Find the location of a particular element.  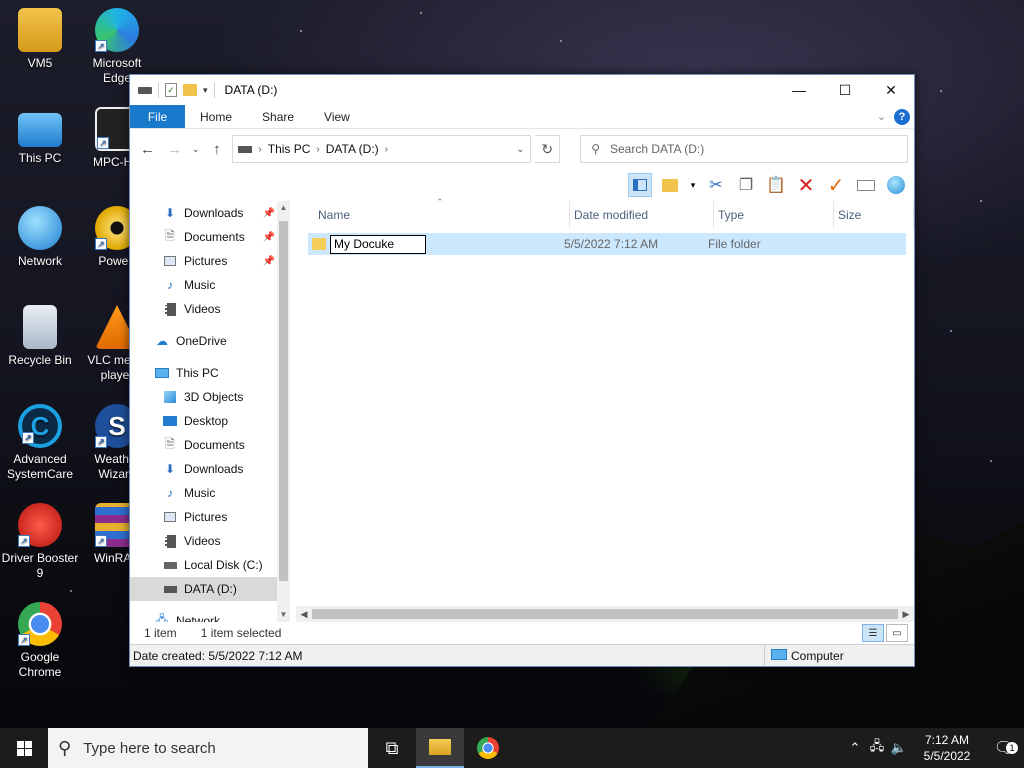

address-bar: › This PC › DATA (D:) › ⌄ is located at coordinates (382, 149).